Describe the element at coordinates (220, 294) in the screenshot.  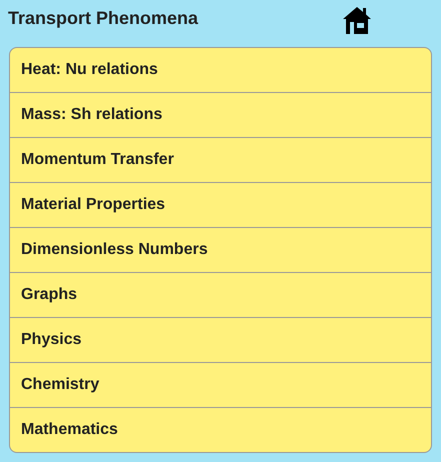
I see `menu-item: Graphs` at that location.